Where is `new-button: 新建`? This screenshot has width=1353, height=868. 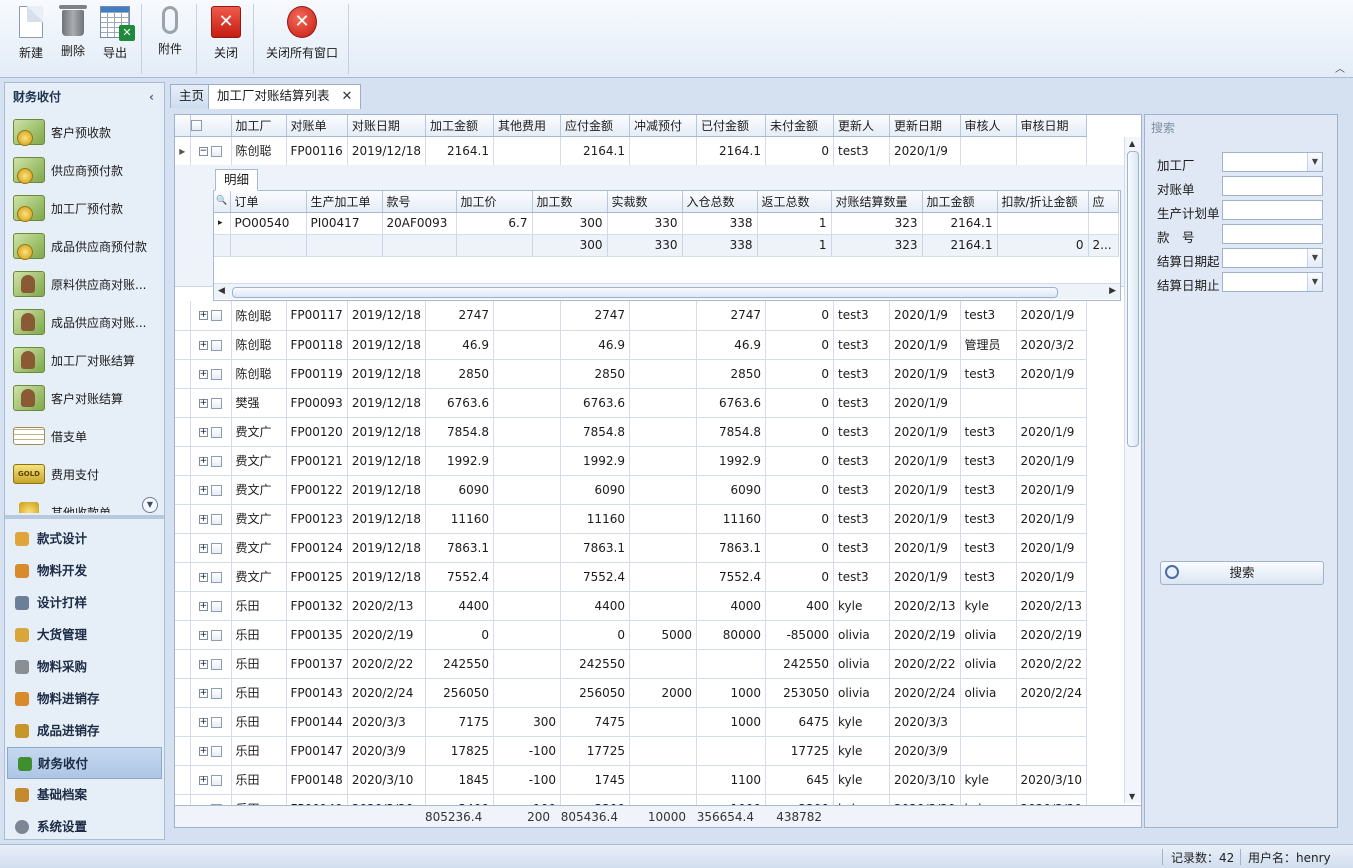
new-button: 新建 is located at coordinates (31, 37).